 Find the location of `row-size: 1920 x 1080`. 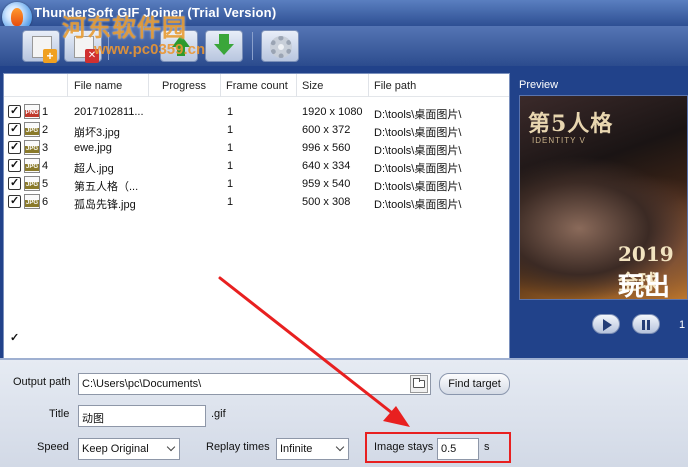

row-size: 1920 x 1080 is located at coordinates (332, 112).